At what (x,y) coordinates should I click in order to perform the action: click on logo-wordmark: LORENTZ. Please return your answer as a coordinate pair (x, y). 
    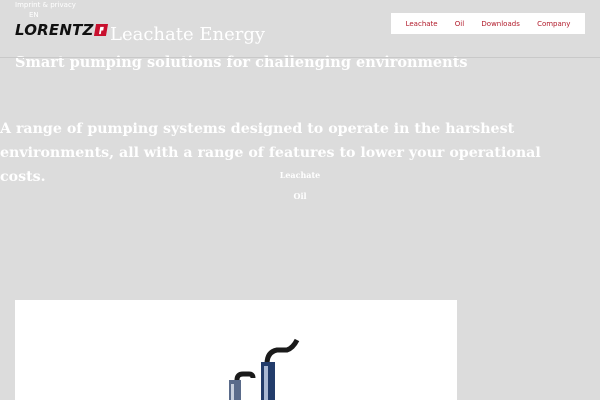
    Looking at the image, I should click on (54, 30).